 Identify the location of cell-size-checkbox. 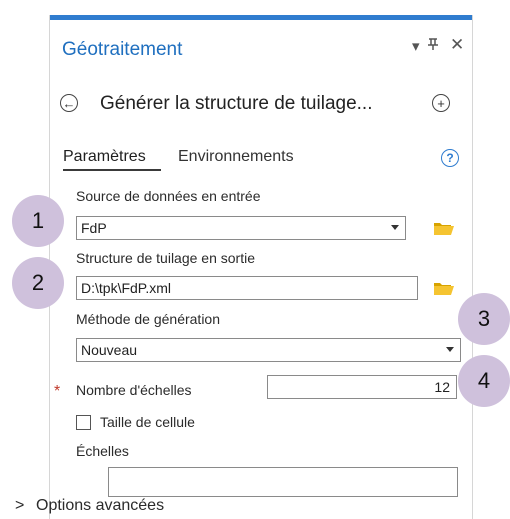
(83, 422).